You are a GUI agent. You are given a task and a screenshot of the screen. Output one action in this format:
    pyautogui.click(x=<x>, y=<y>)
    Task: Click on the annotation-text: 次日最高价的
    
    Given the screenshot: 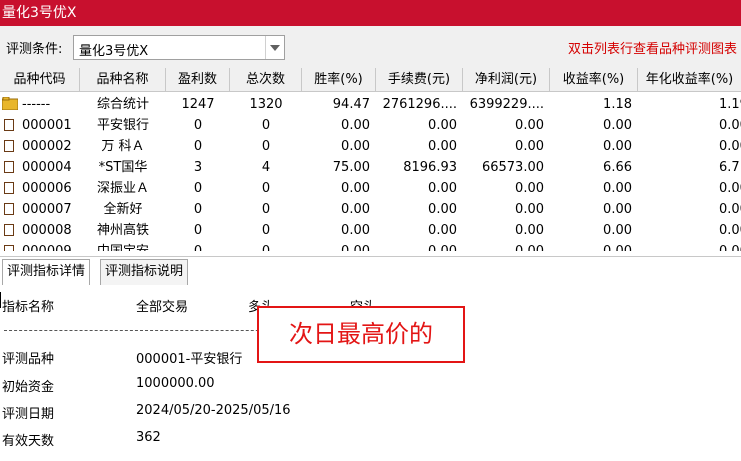 What is the action you would take?
    pyautogui.click(x=361, y=334)
    